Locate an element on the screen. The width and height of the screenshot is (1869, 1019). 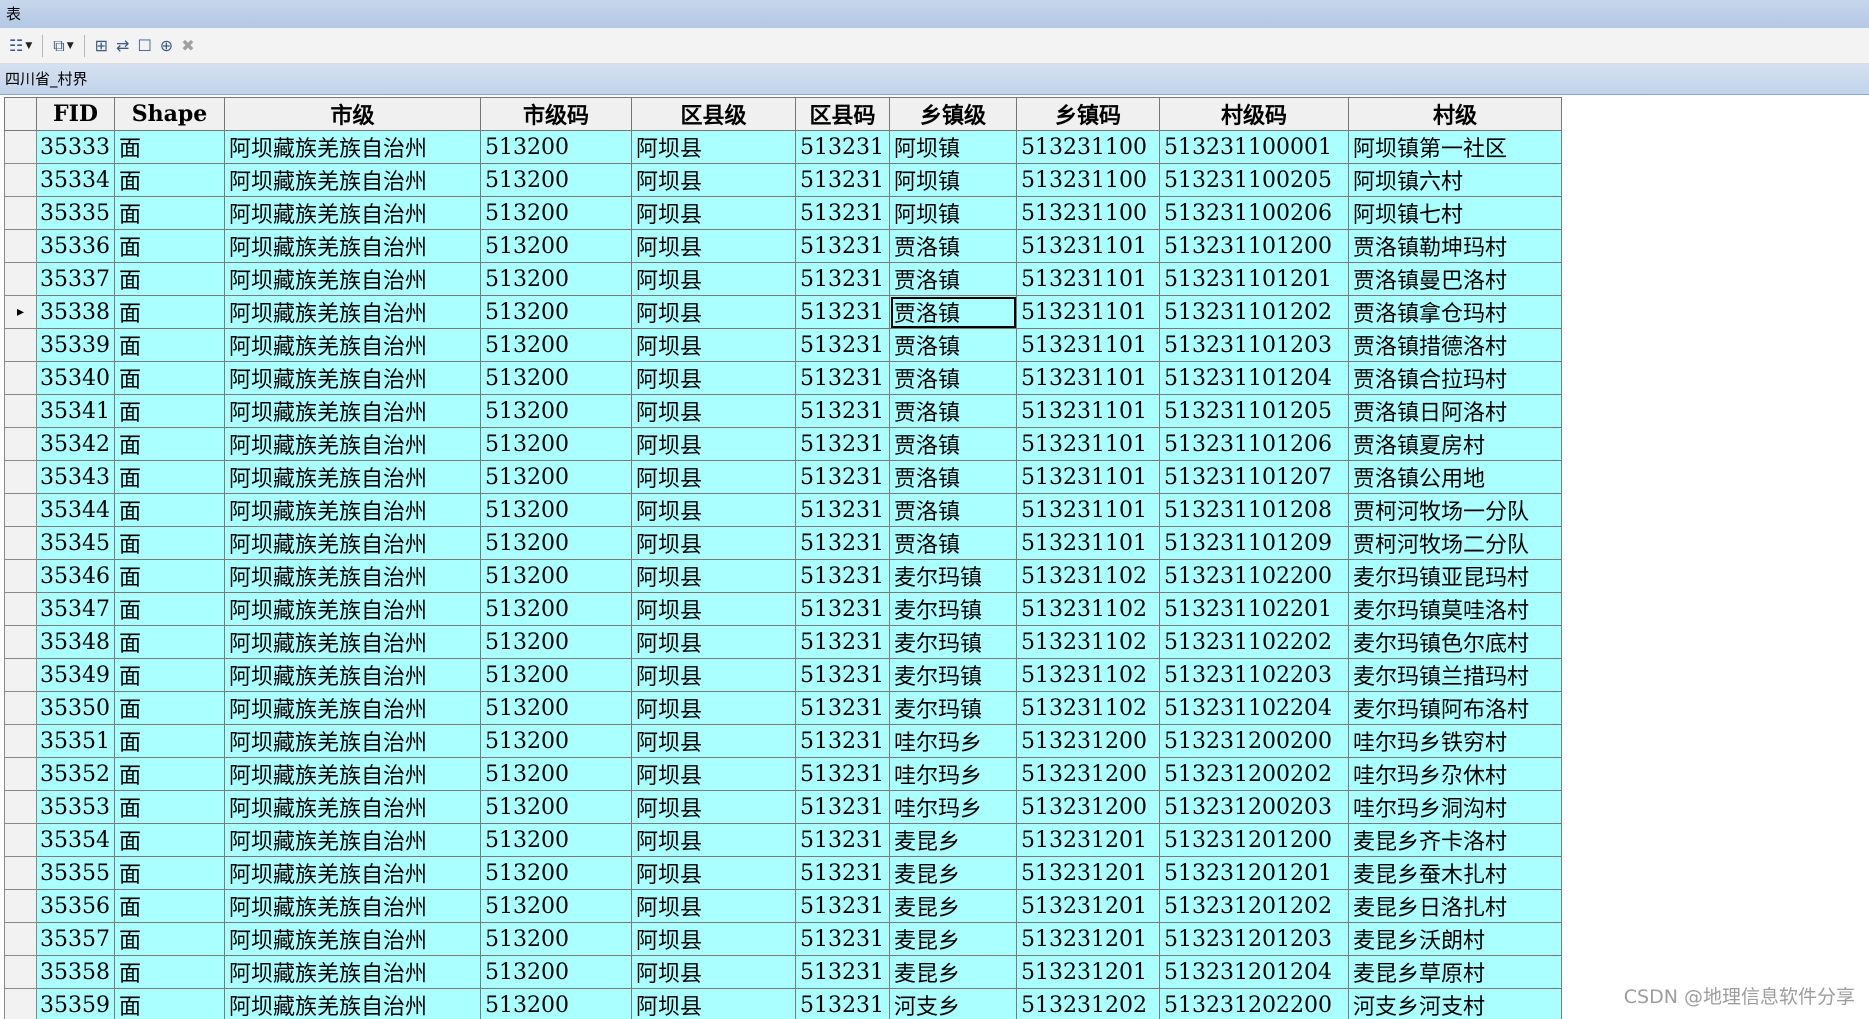
table-cell: 513231100205 is located at coordinates (1254, 180).